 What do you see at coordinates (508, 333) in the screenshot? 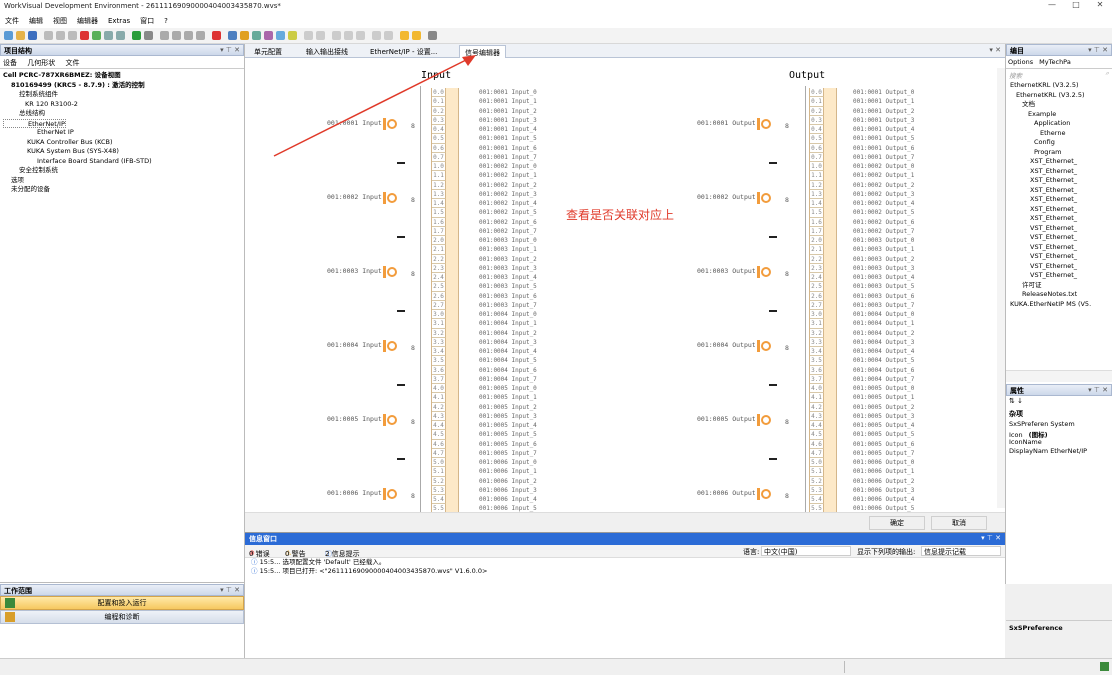
I see `input-signal-row: 001:0004 Input_2` at bounding box center [508, 333].